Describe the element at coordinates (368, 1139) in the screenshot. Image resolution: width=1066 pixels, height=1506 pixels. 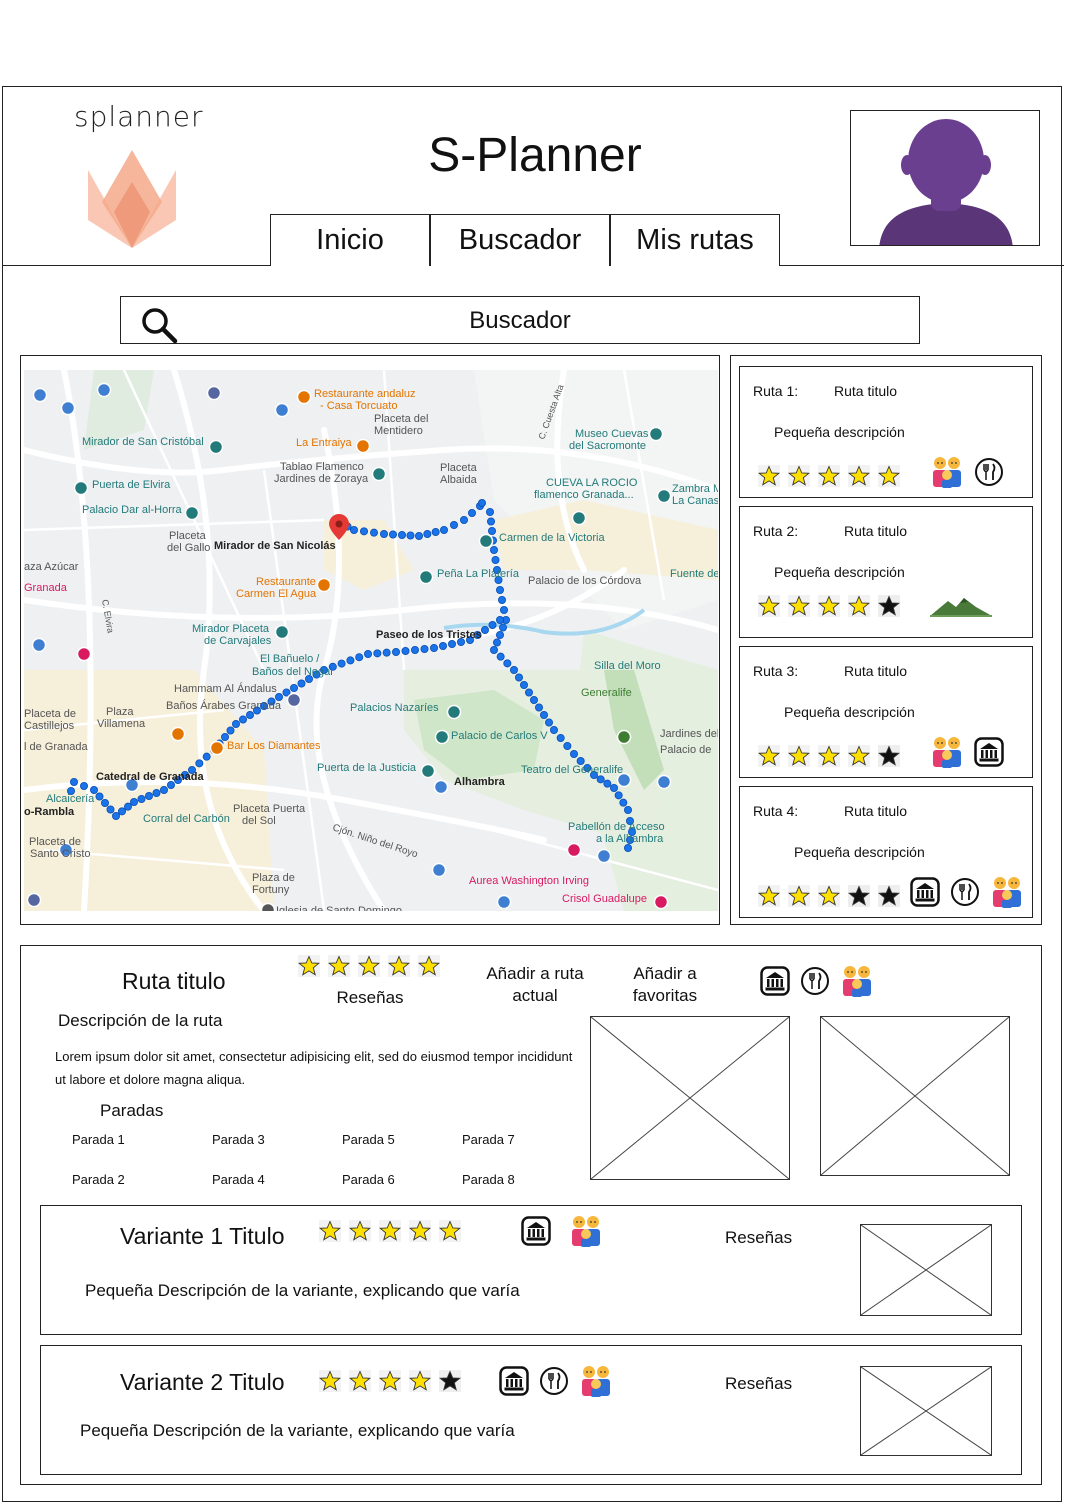
I see `stop-item: Parada 5` at that location.